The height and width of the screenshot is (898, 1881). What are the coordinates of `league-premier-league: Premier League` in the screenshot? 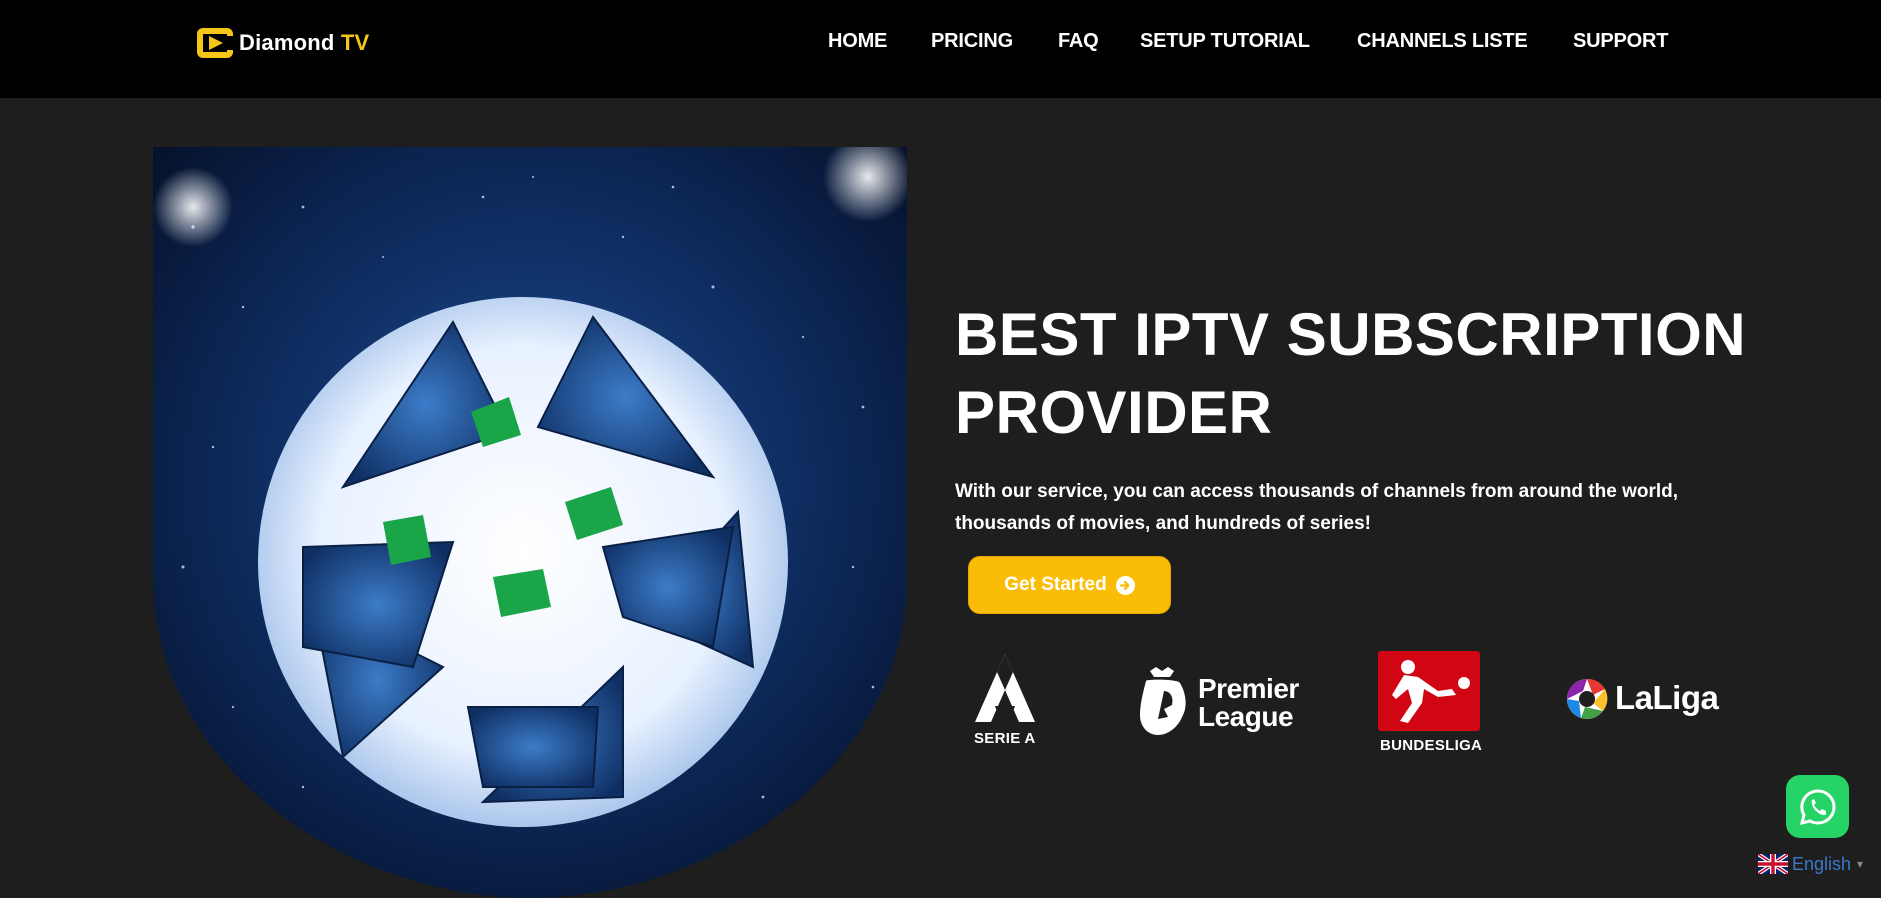 It's located at (1219, 701).